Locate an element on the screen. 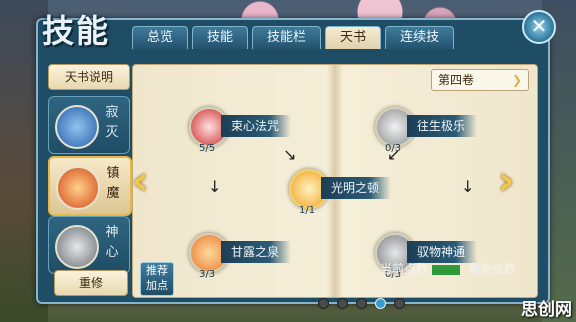  current-points-label: 当前点数 is located at coordinates (404, 269).